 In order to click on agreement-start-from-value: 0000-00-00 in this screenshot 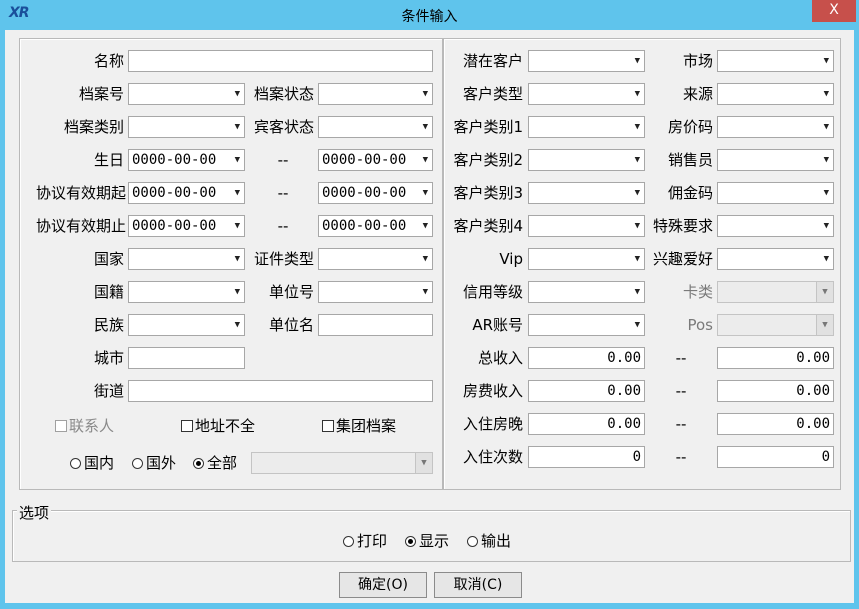, I will do `click(174, 193)`.